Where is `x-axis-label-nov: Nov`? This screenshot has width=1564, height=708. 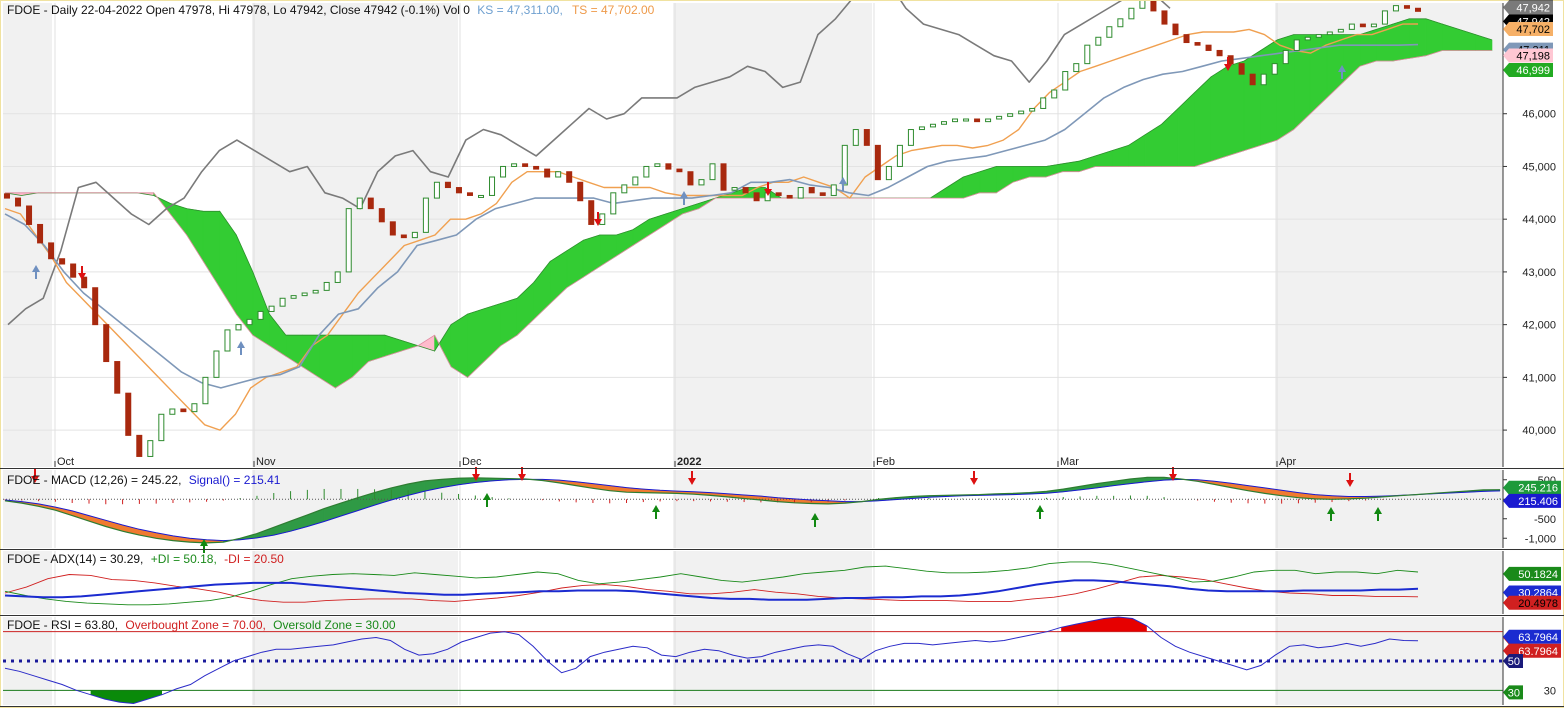 x-axis-label-nov: Nov is located at coordinates (266, 462).